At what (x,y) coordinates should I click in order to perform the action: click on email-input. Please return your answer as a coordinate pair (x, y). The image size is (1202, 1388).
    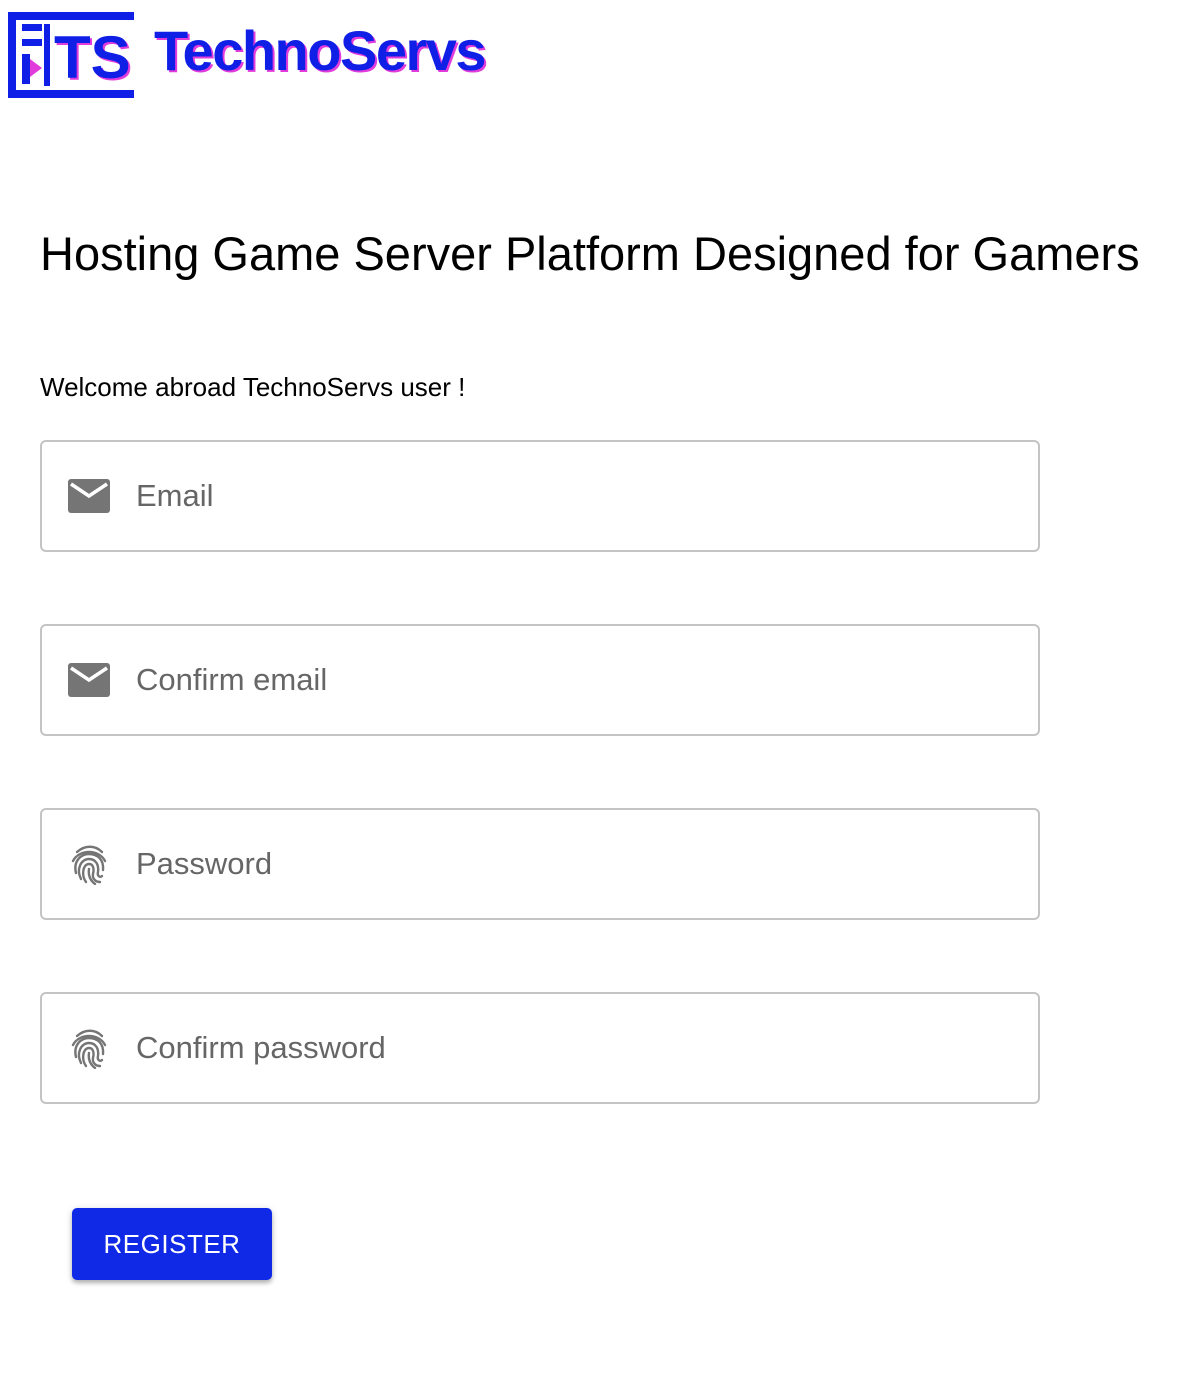
    Looking at the image, I should click on (577, 496).